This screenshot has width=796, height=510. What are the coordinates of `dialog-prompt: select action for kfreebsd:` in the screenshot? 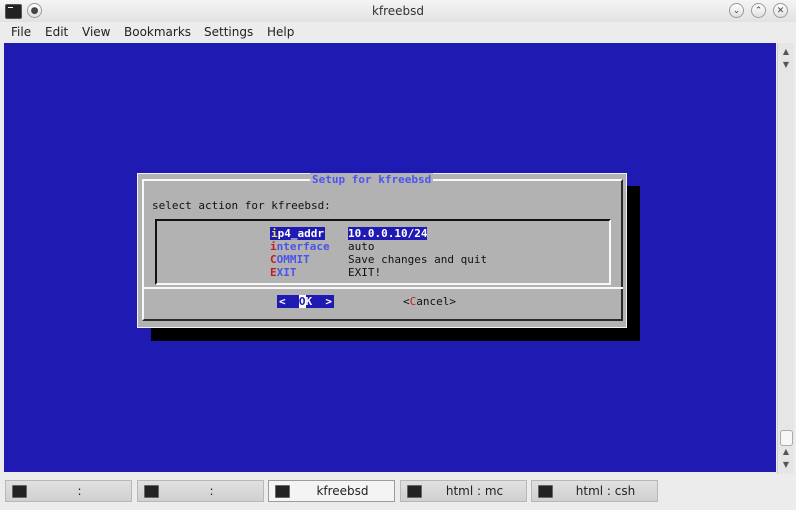 It's located at (241, 205).